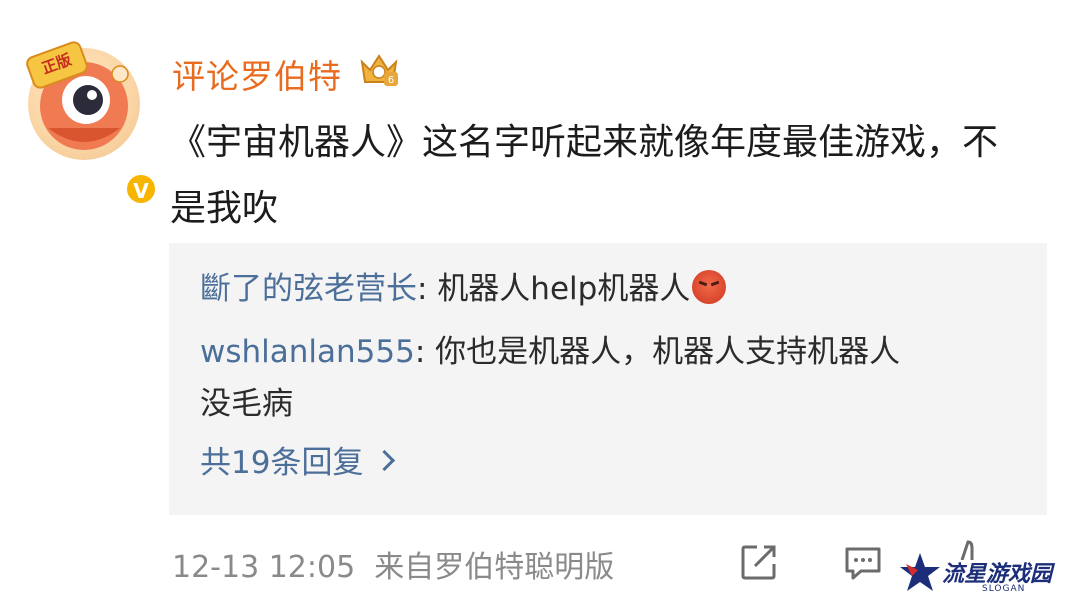 Image resolution: width=1080 pixels, height=601 pixels. I want to click on reply-item: 斷了的弦老营长: 机器人help机器人, so click(463, 289).